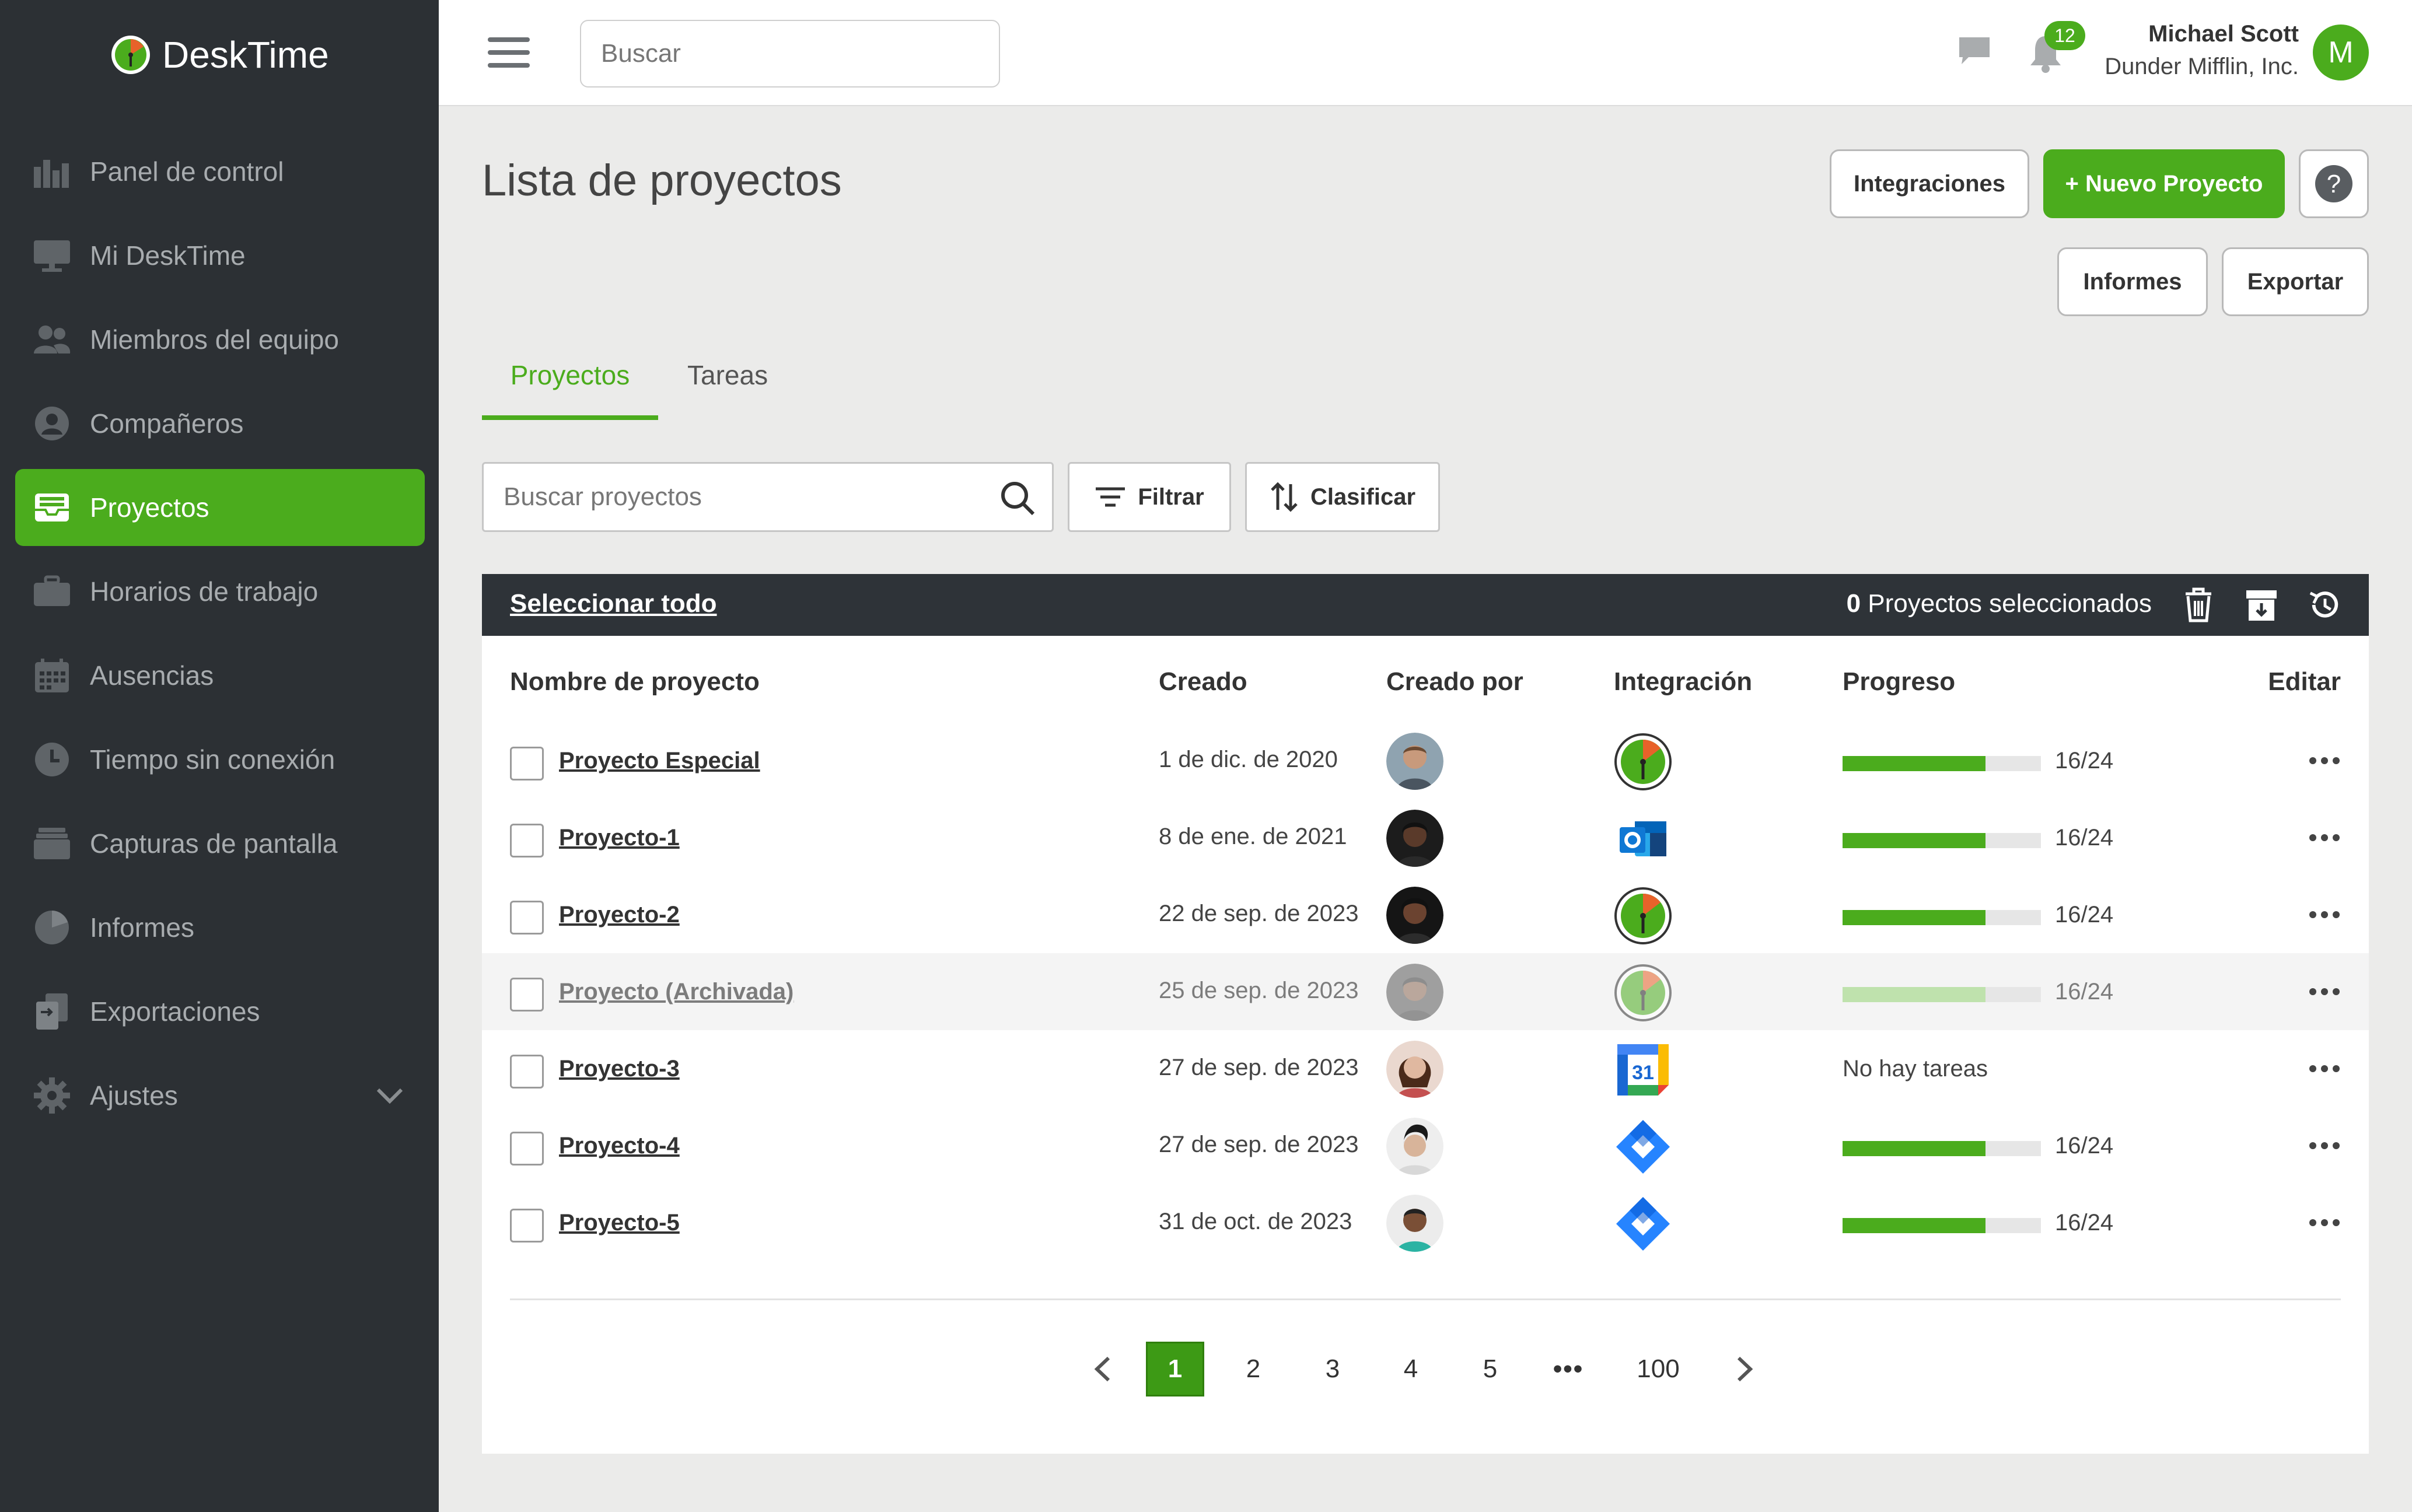 The width and height of the screenshot is (2412, 1512). I want to click on archive-icon, so click(2261, 605).